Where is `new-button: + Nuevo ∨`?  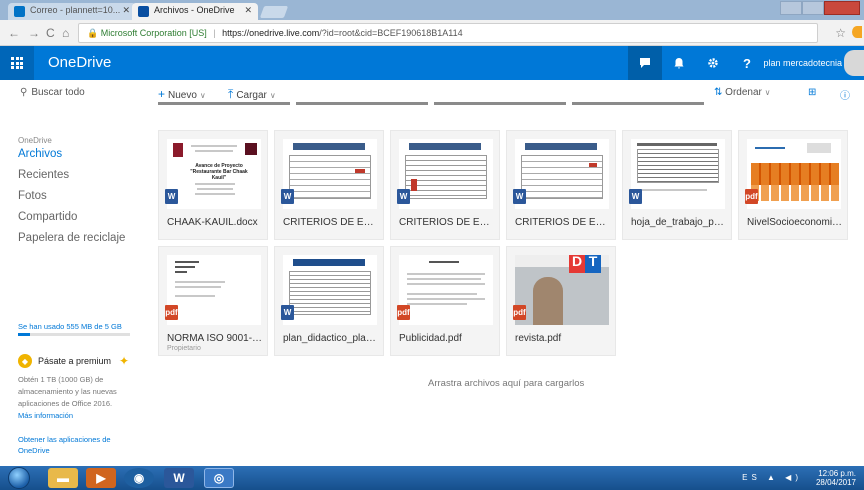
new-button: + Nuevo ∨ is located at coordinates (182, 94).